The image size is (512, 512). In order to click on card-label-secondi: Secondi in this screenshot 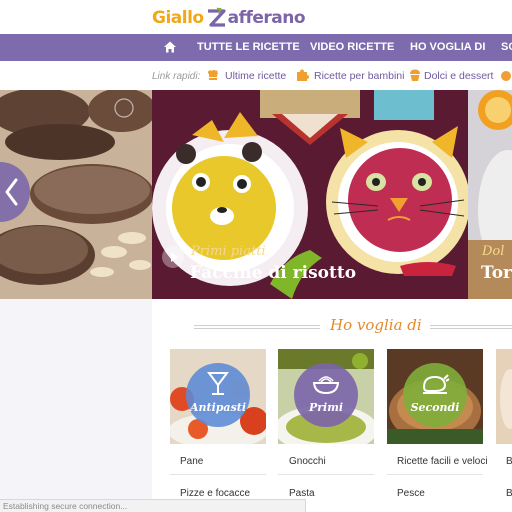, I will do `click(435, 407)`.